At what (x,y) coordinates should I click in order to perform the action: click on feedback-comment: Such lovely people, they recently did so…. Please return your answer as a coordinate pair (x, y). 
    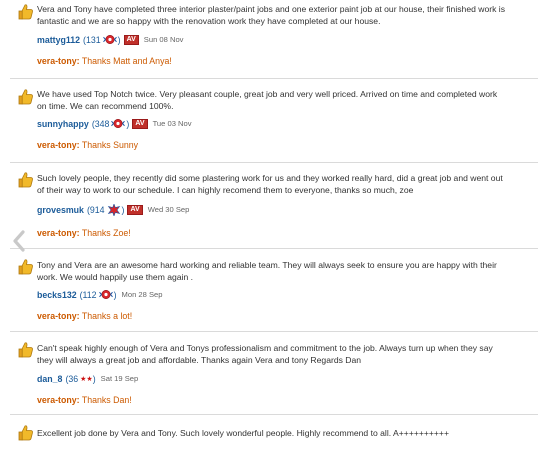
    Looking at the image, I should click on (270, 184).